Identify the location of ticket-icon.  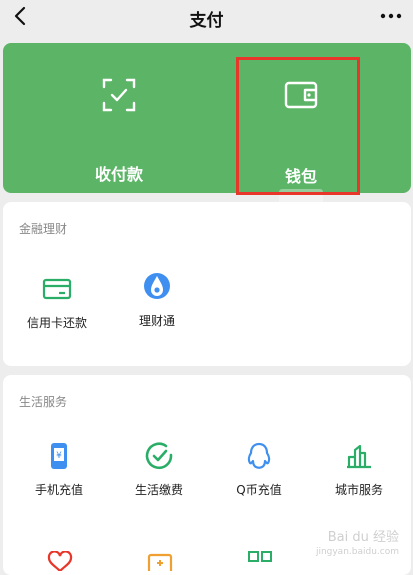
(160, 562).